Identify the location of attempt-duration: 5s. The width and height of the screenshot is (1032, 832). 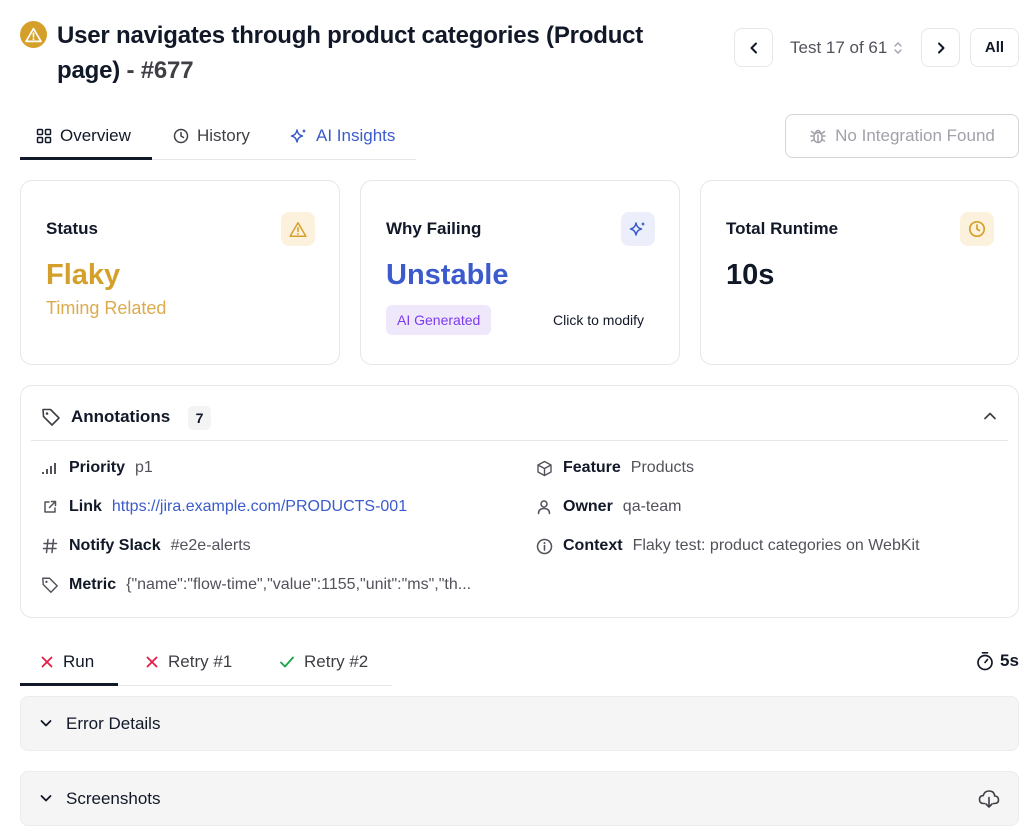
(997, 661).